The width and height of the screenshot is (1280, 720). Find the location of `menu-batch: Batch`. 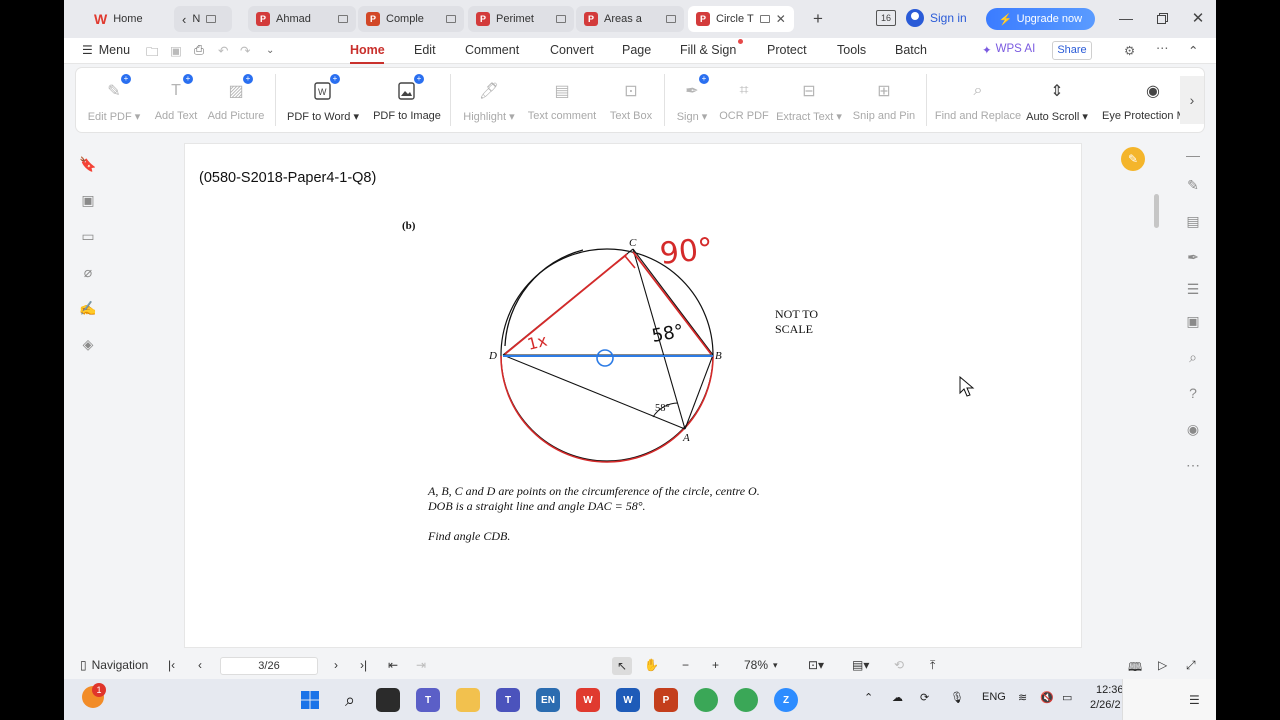

menu-batch: Batch is located at coordinates (911, 50).